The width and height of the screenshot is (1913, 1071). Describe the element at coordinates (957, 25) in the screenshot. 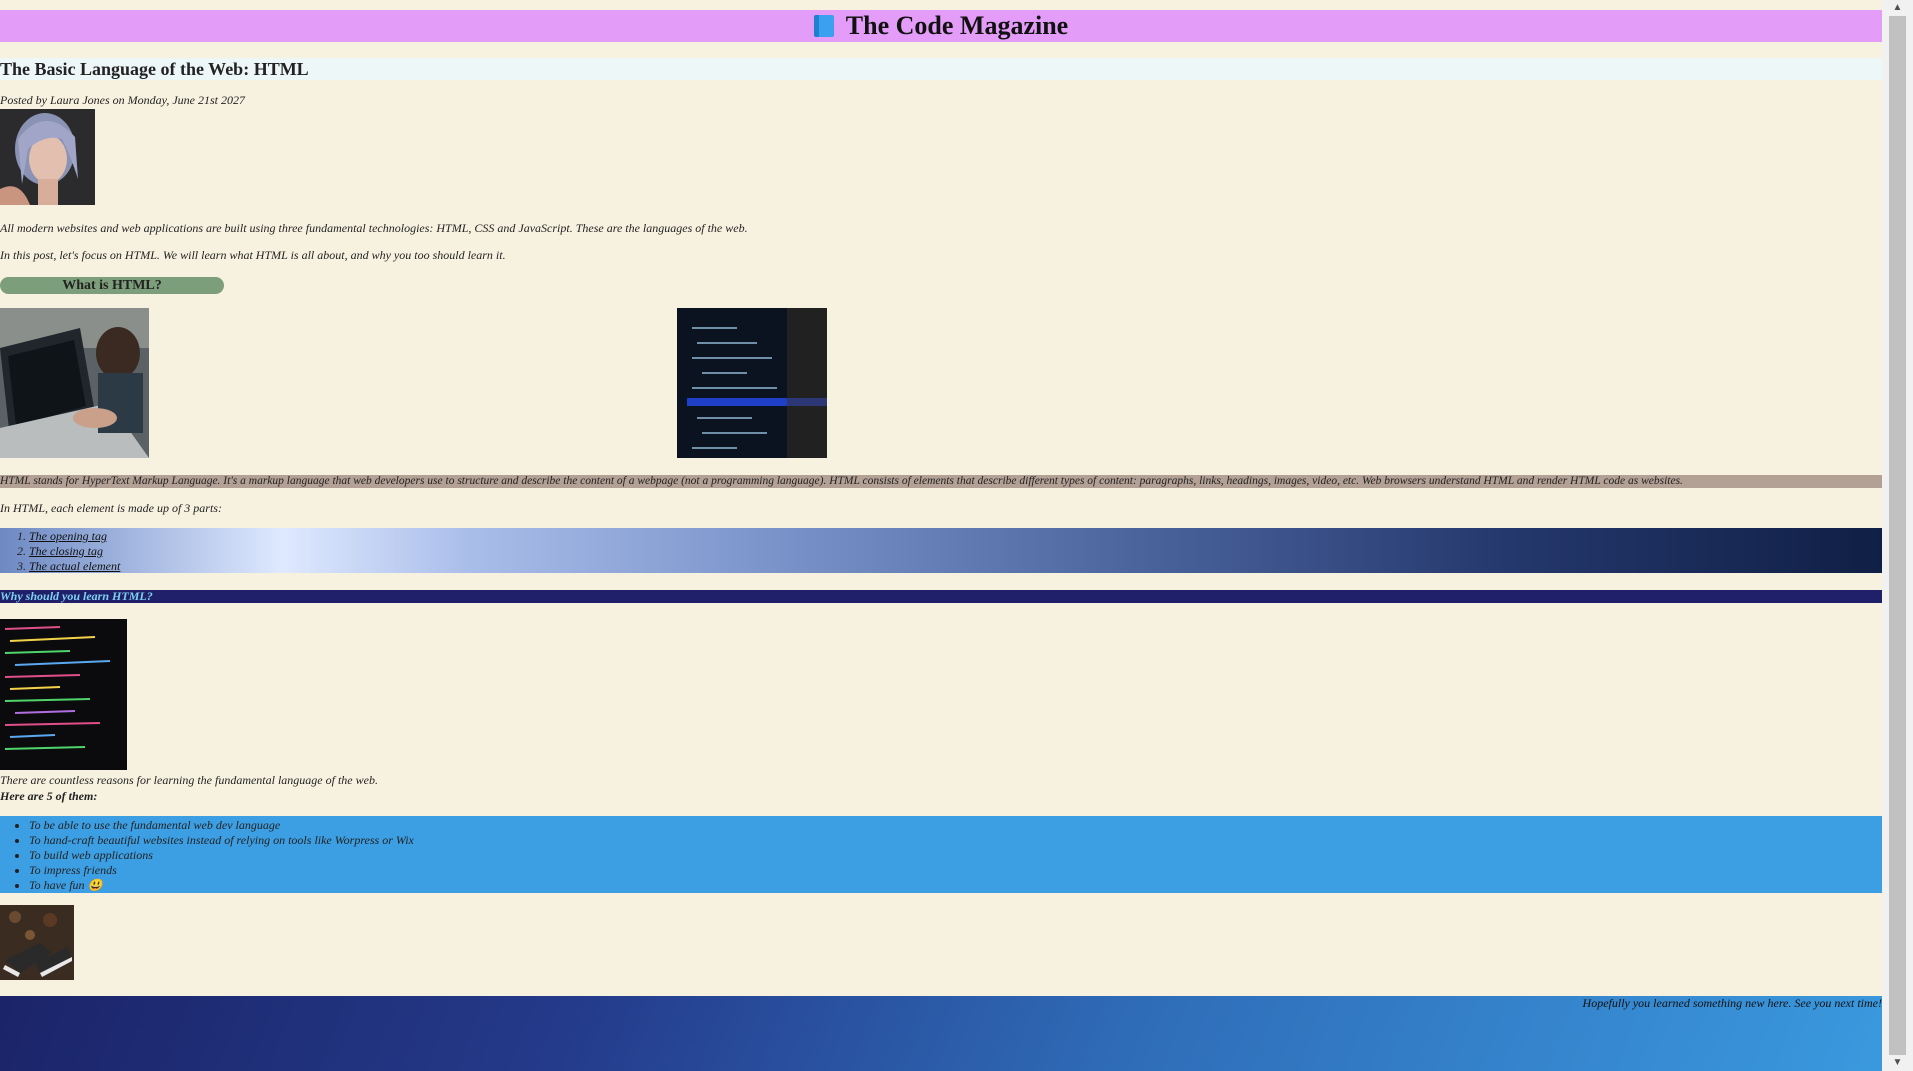

I see `site-title: The Code Magazine` at that location.